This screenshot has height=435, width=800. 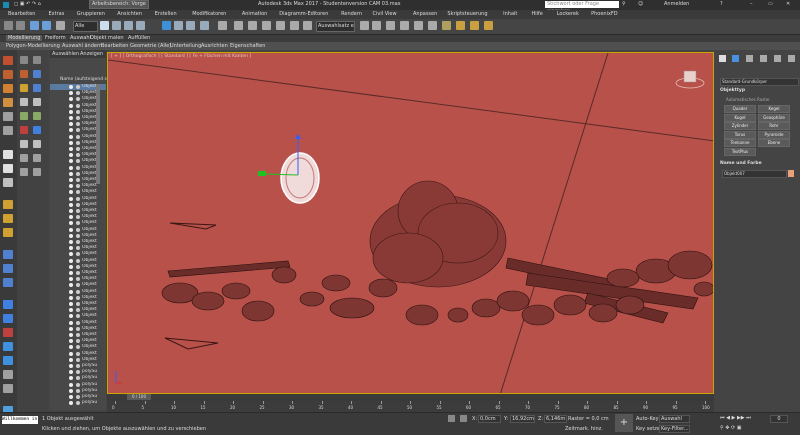 I want to click on hierarchy-mode-icon, so click(x=37, y=172).